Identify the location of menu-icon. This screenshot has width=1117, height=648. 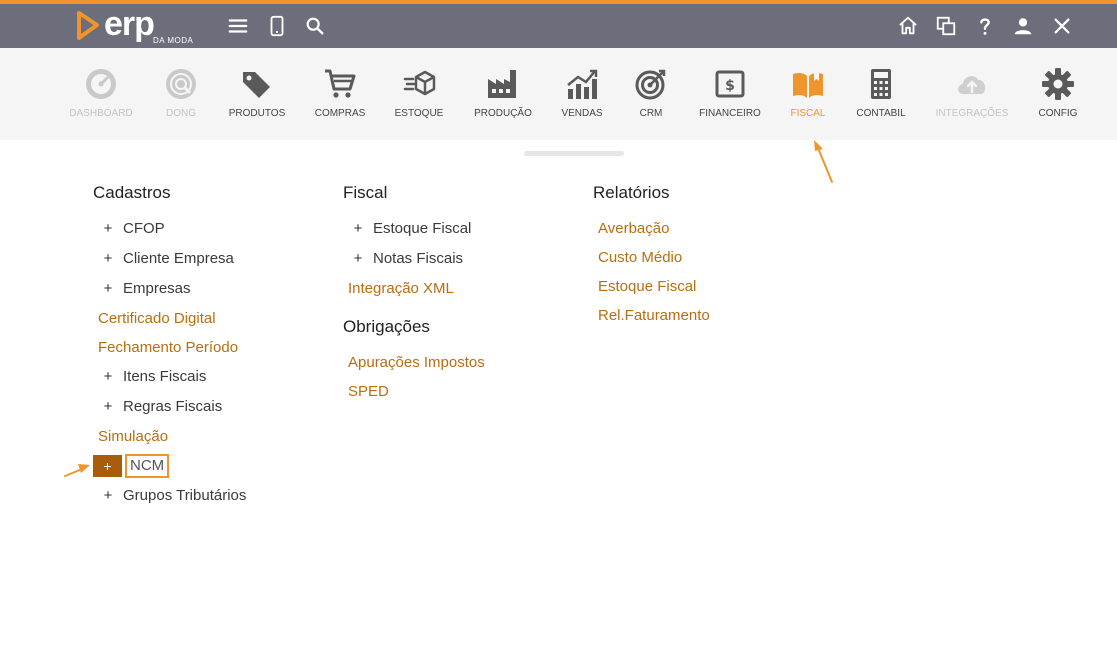
(238, 26).